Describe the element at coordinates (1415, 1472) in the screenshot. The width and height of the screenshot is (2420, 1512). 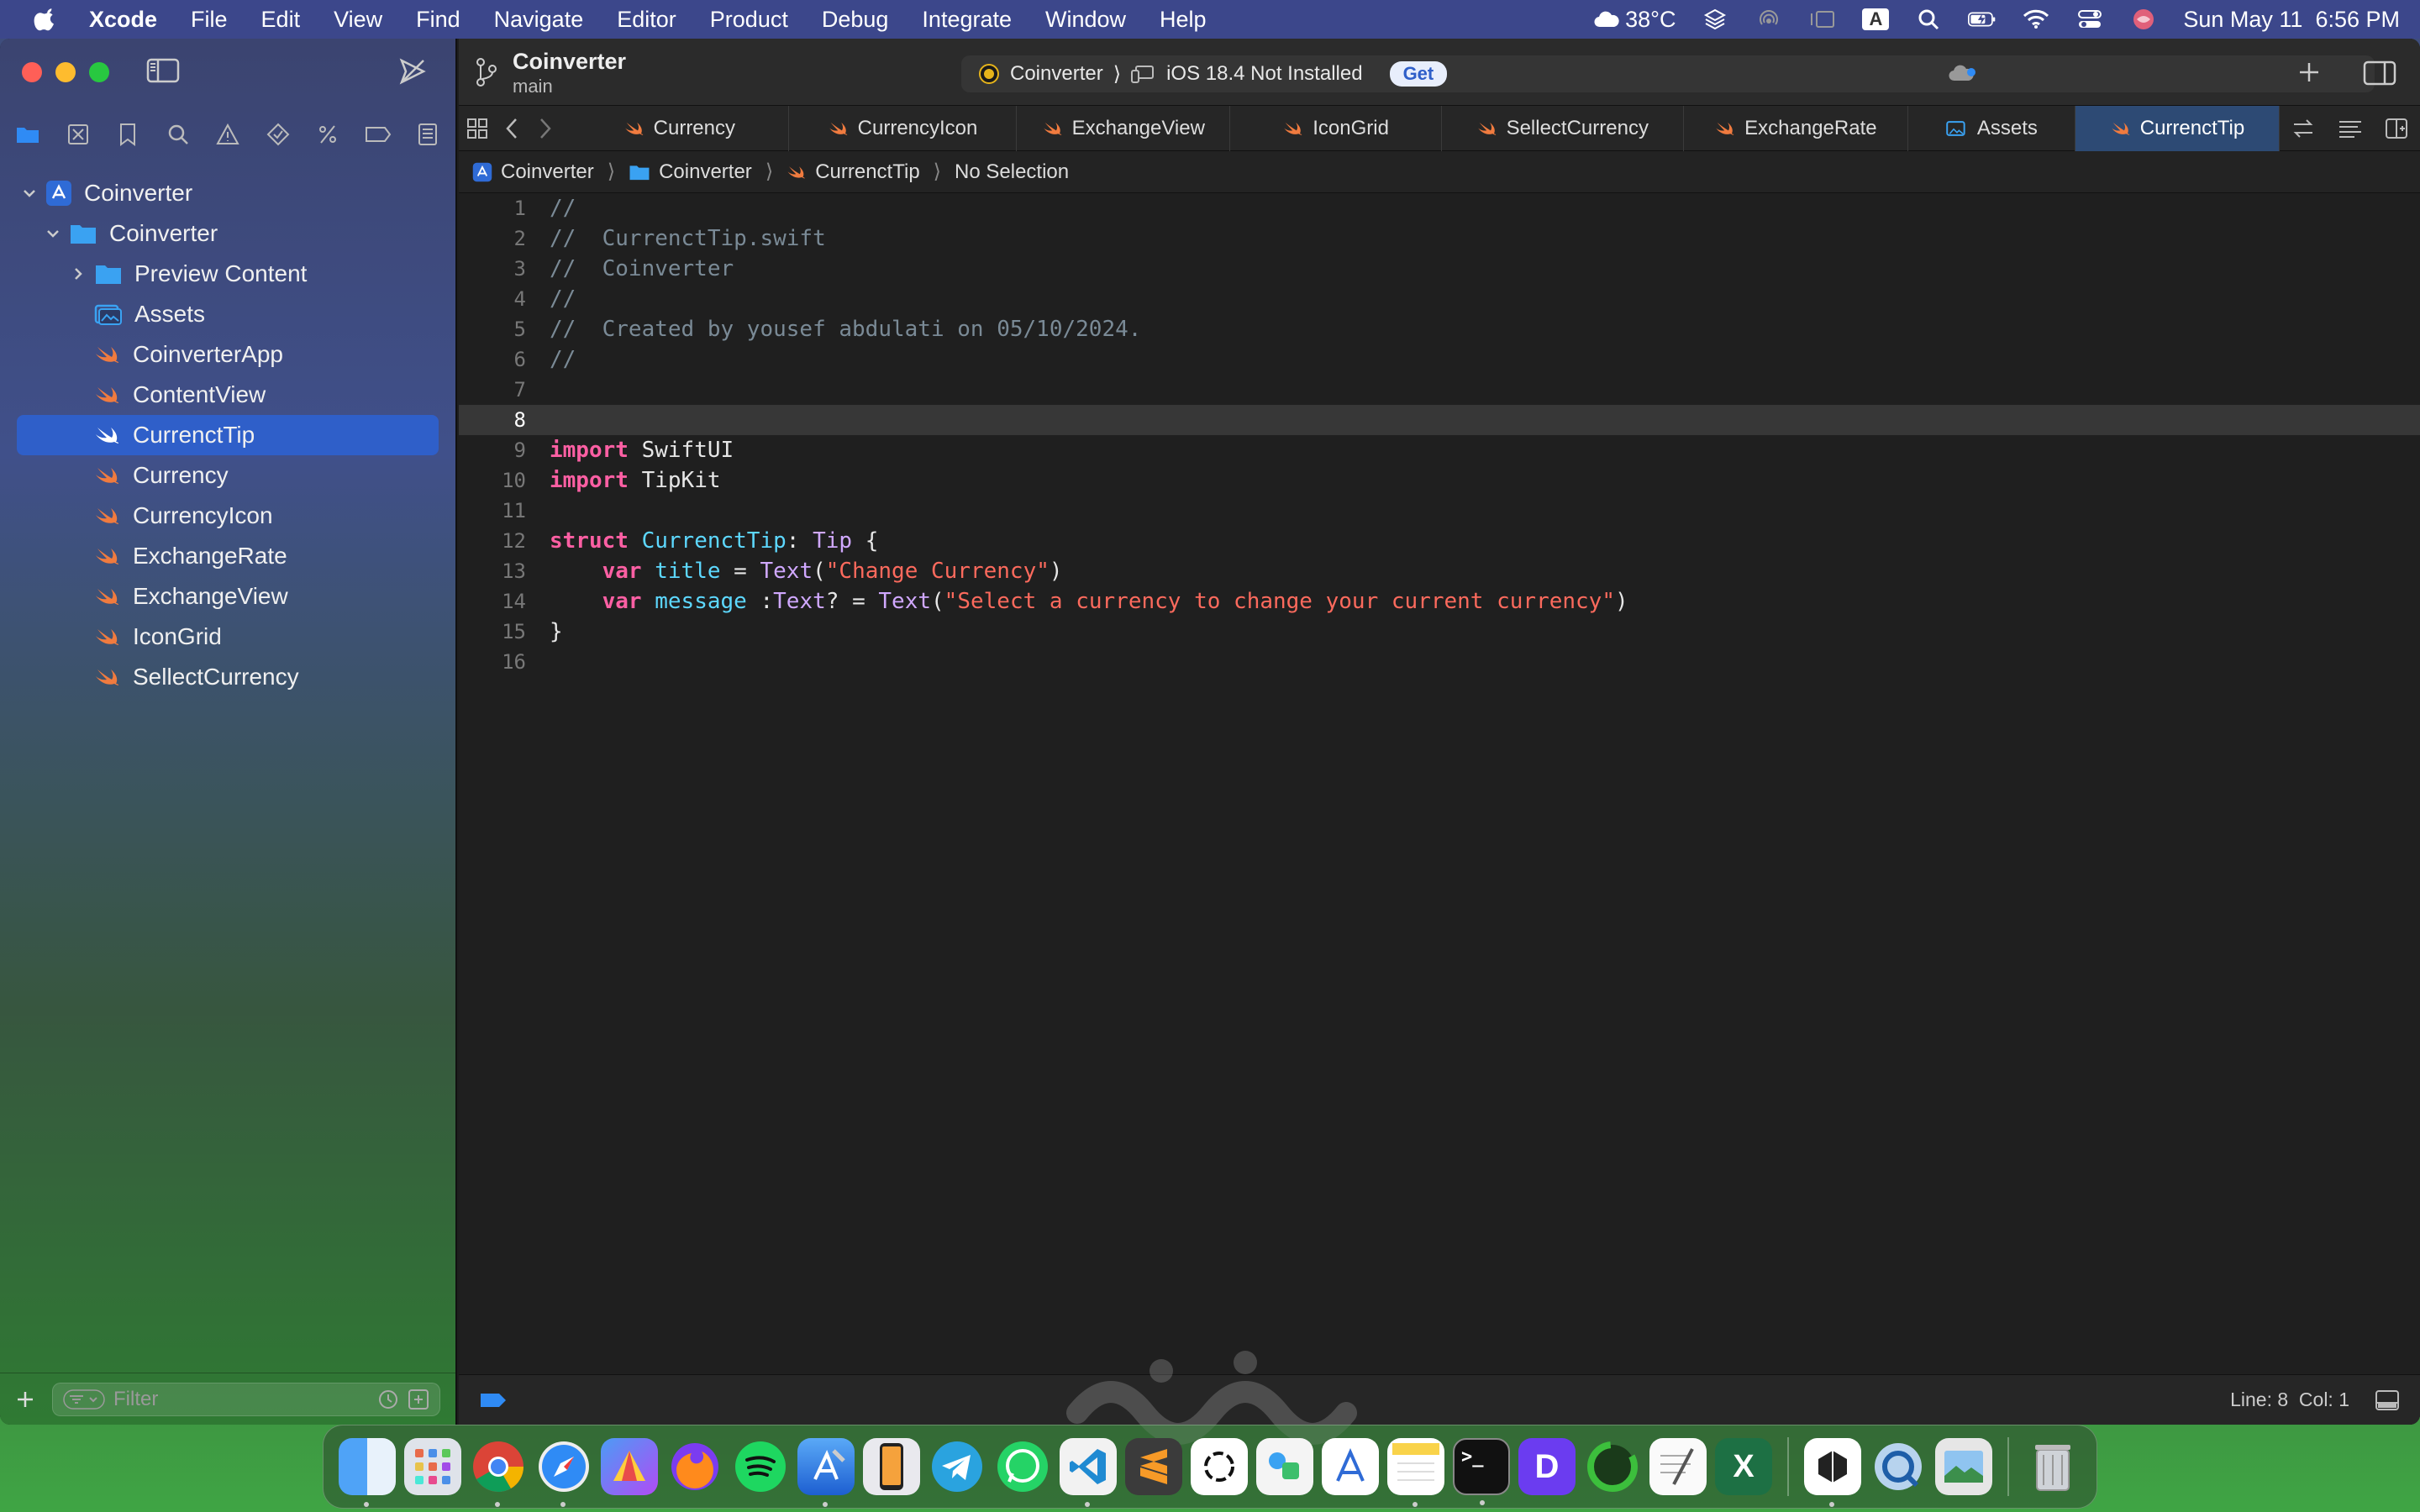
I see `dock-notes-icon` at that location.